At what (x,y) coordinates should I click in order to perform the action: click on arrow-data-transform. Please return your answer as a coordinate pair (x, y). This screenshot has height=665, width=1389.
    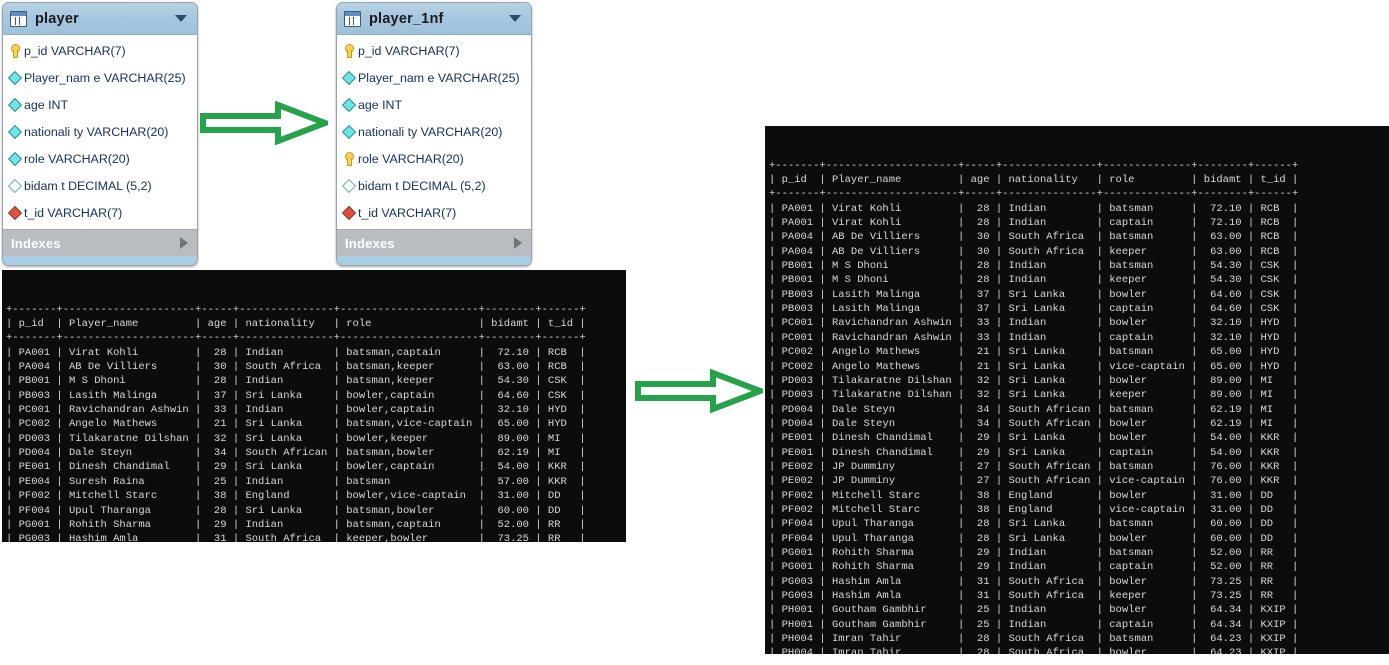
    Looking at the image, I should click on (702, 391).